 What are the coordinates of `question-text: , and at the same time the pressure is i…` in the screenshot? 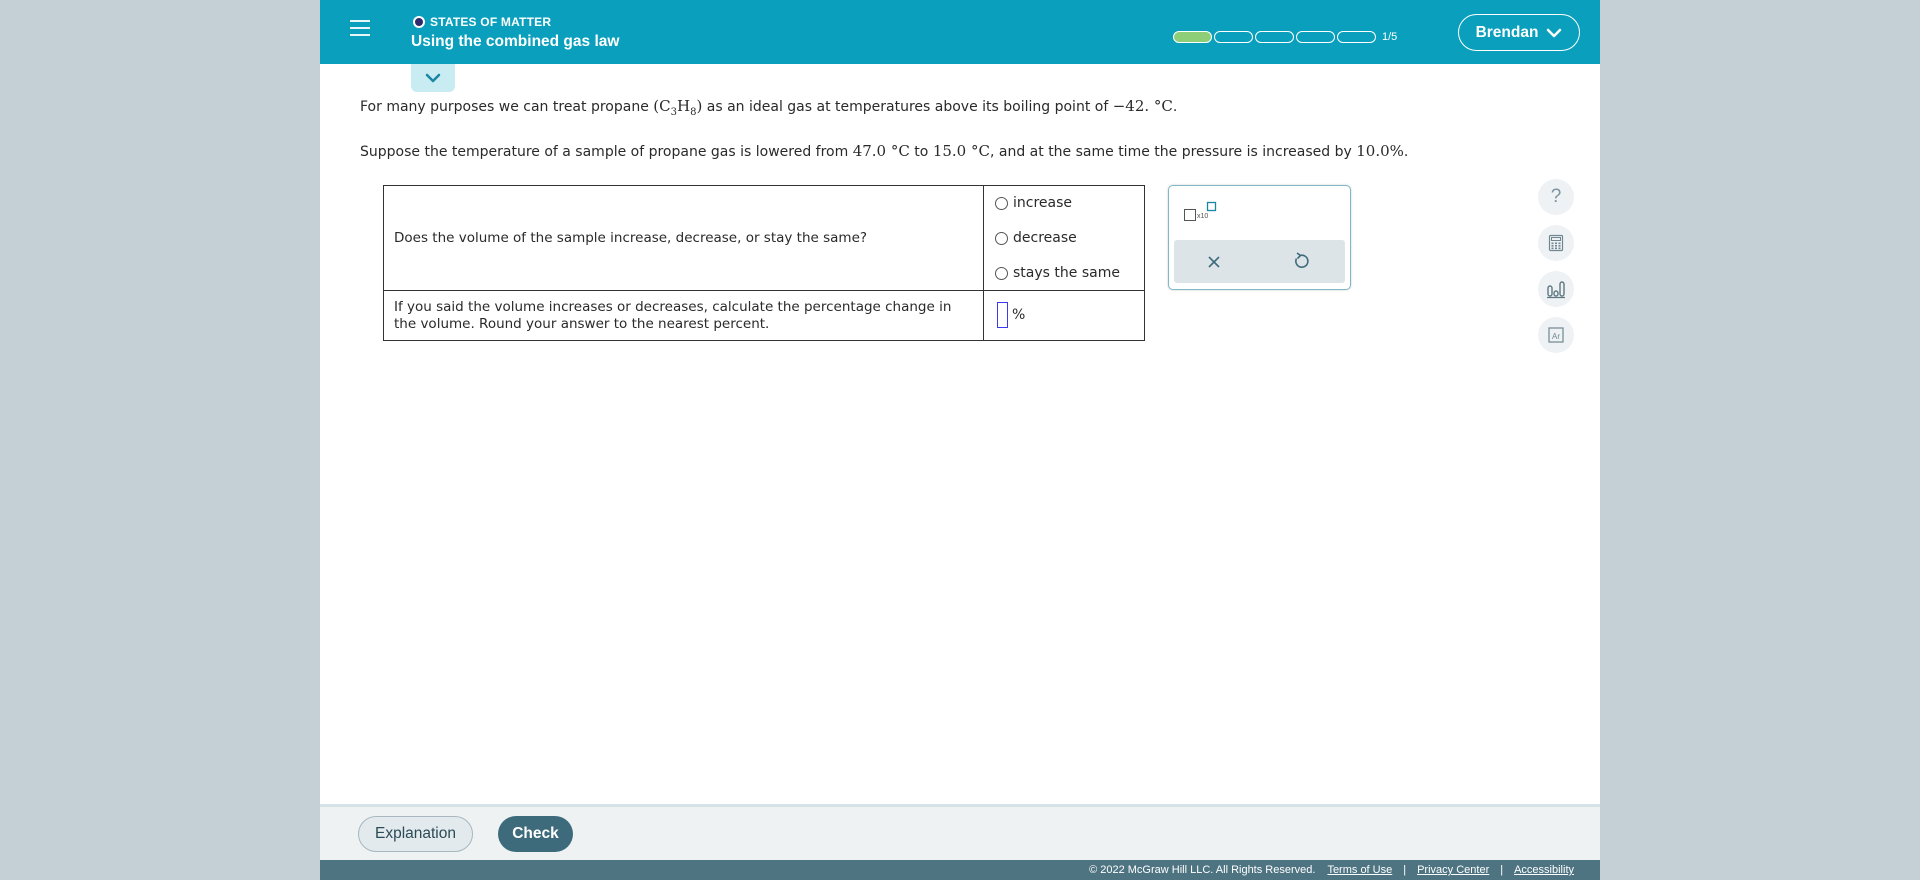 It's located at (1173, 152).